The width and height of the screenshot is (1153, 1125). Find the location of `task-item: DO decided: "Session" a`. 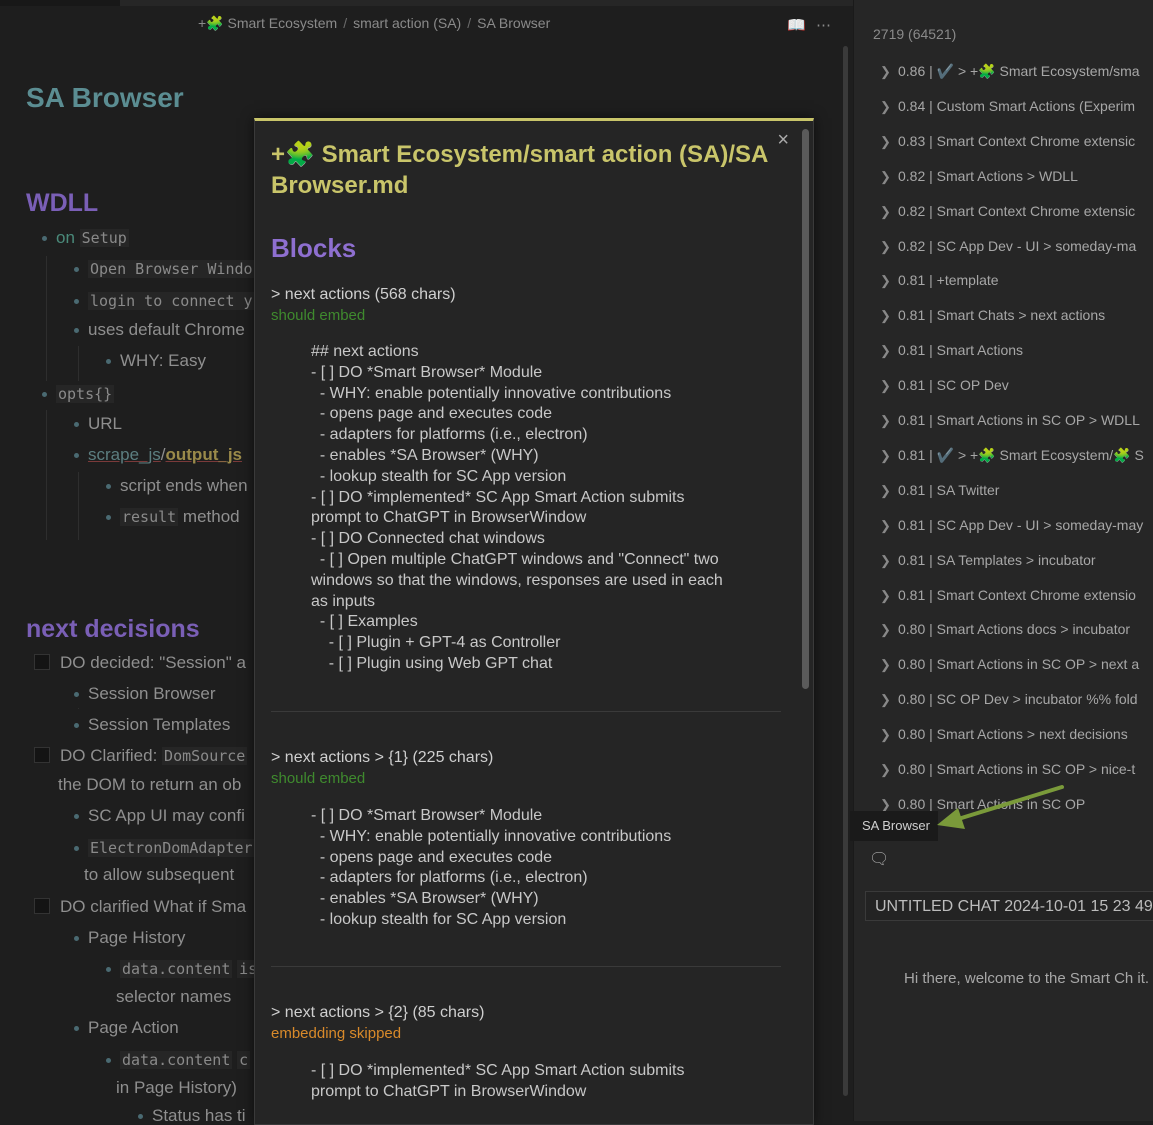

task-item: DO decided: "Session" a is located at coordinates (140, 663).